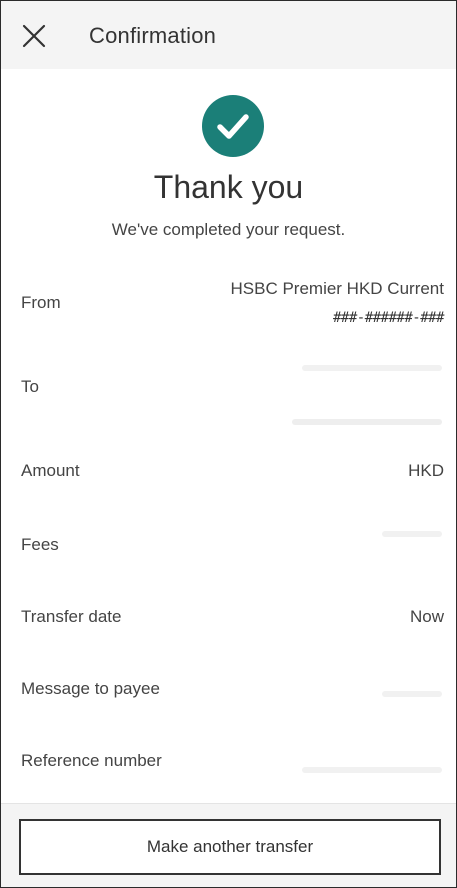  What do you see at coordinates (233, 126) in the screenshot?
I see `check-circle-icon` at bounding box center [233, 126].